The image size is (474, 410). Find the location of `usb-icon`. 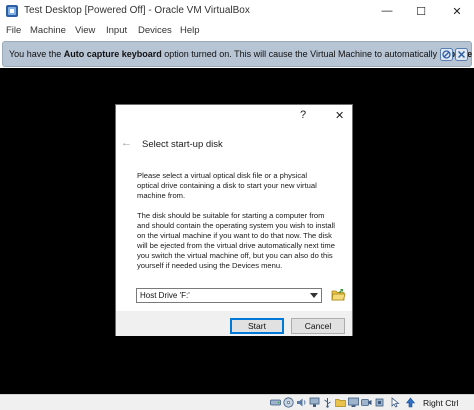

usb-icon is located at coordinates (327, 402).